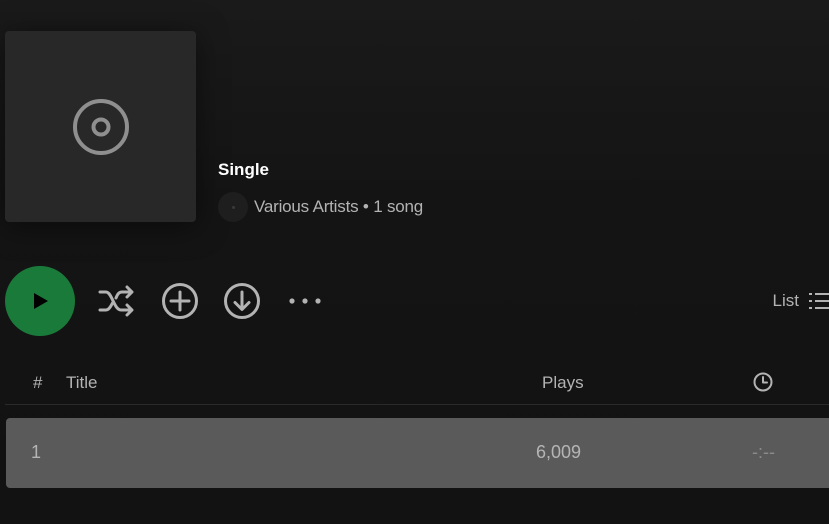  I want to click on download-circle-icon, so click(242, 301).